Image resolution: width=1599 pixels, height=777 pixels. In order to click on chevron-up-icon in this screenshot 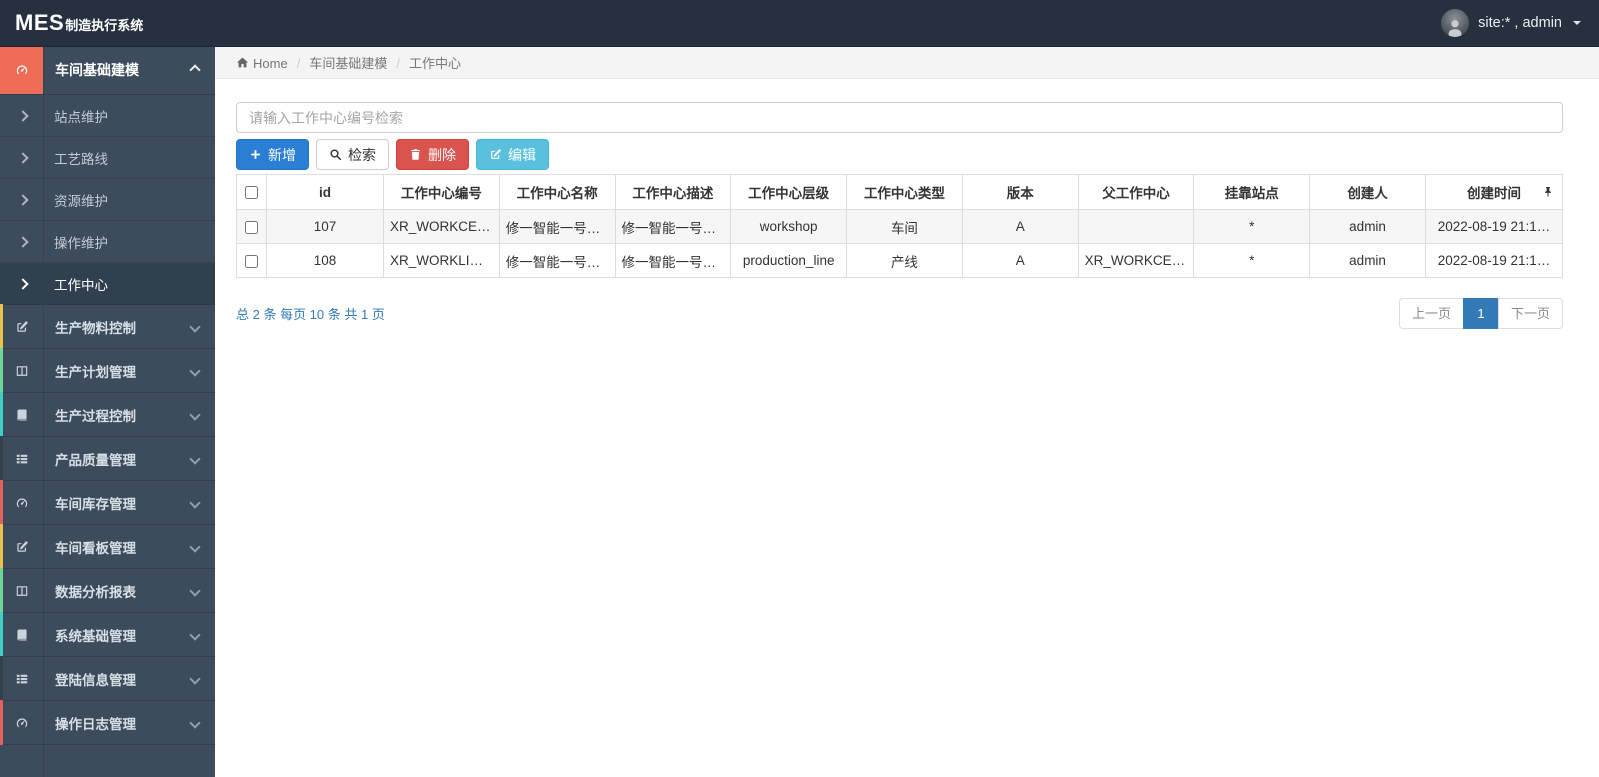, I will do `click(195, 70)`.